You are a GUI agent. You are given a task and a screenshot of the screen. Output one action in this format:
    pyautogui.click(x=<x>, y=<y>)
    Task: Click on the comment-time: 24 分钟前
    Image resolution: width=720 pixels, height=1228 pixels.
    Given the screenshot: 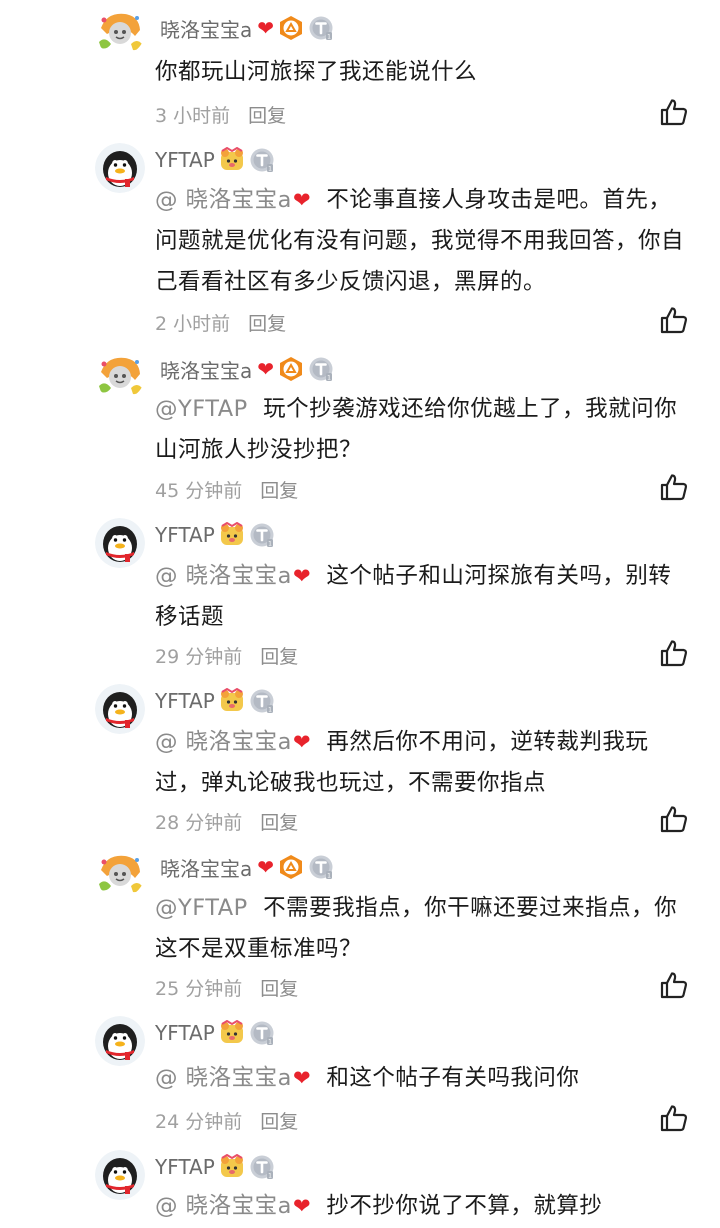 What is the action you would take?
    pyautogui.click(x=199, y=1121)
    